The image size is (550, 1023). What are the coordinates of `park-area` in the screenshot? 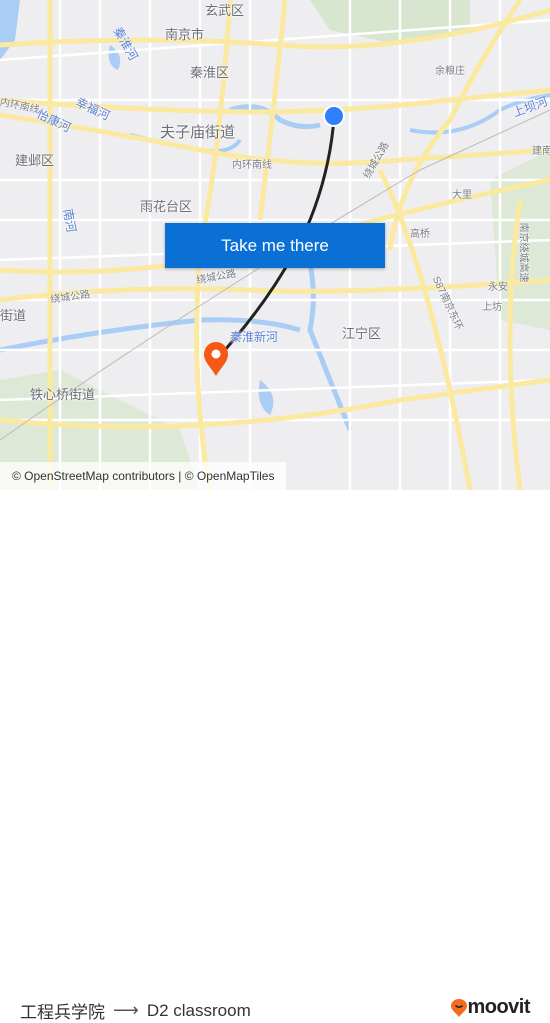 It's located at (390, 22).